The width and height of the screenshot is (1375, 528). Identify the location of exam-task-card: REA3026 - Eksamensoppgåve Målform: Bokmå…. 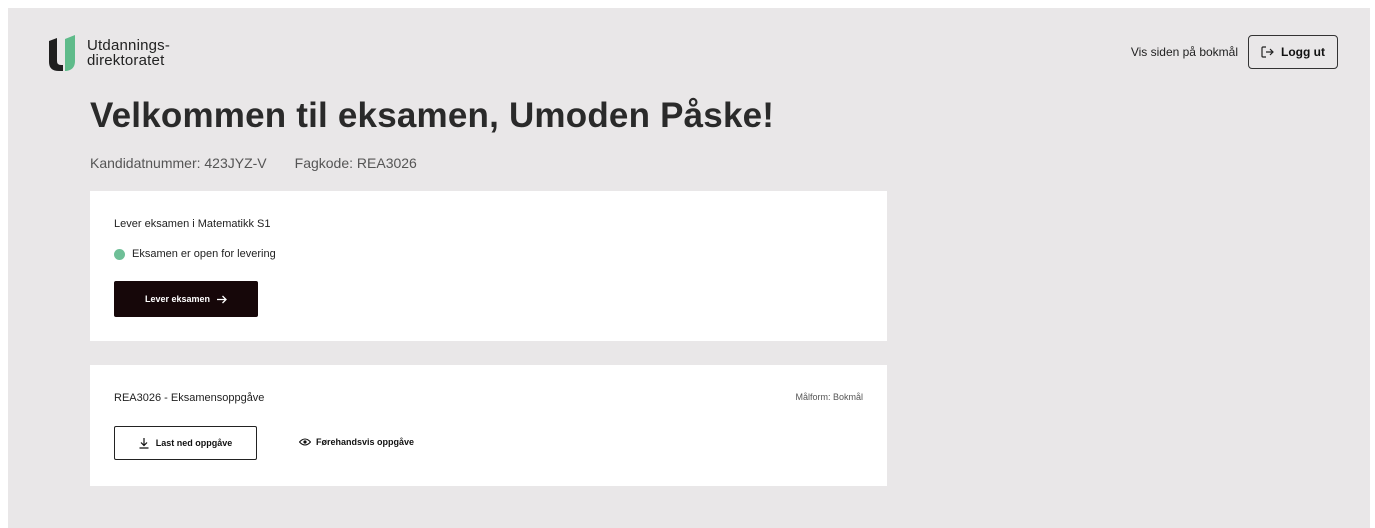
(488, 425).